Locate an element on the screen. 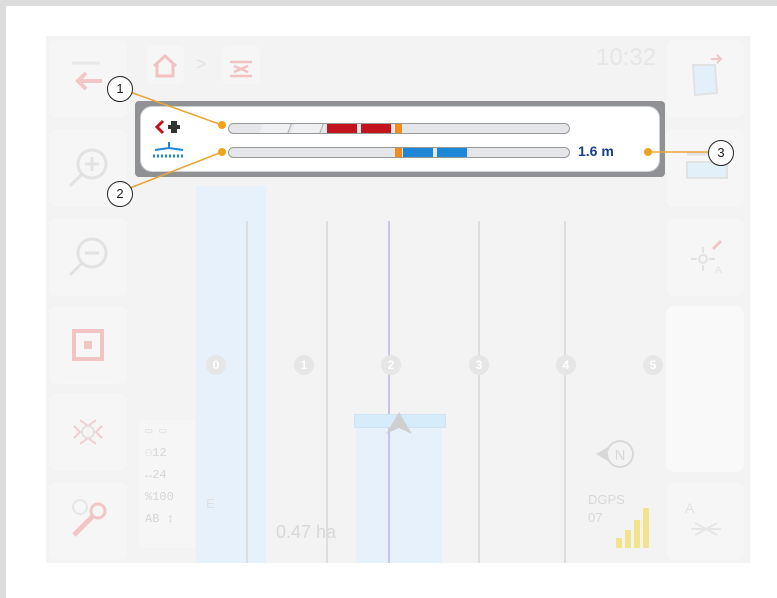  callout-1: 1 is located at coordinates (120, 89).